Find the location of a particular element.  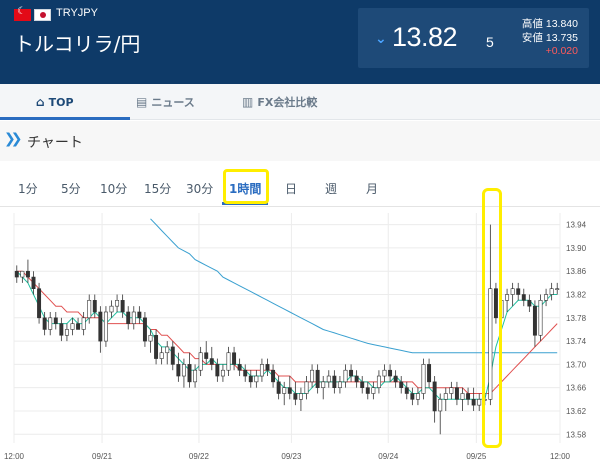

x-tick-label: 09/21 is located at coordinates (102, 456).